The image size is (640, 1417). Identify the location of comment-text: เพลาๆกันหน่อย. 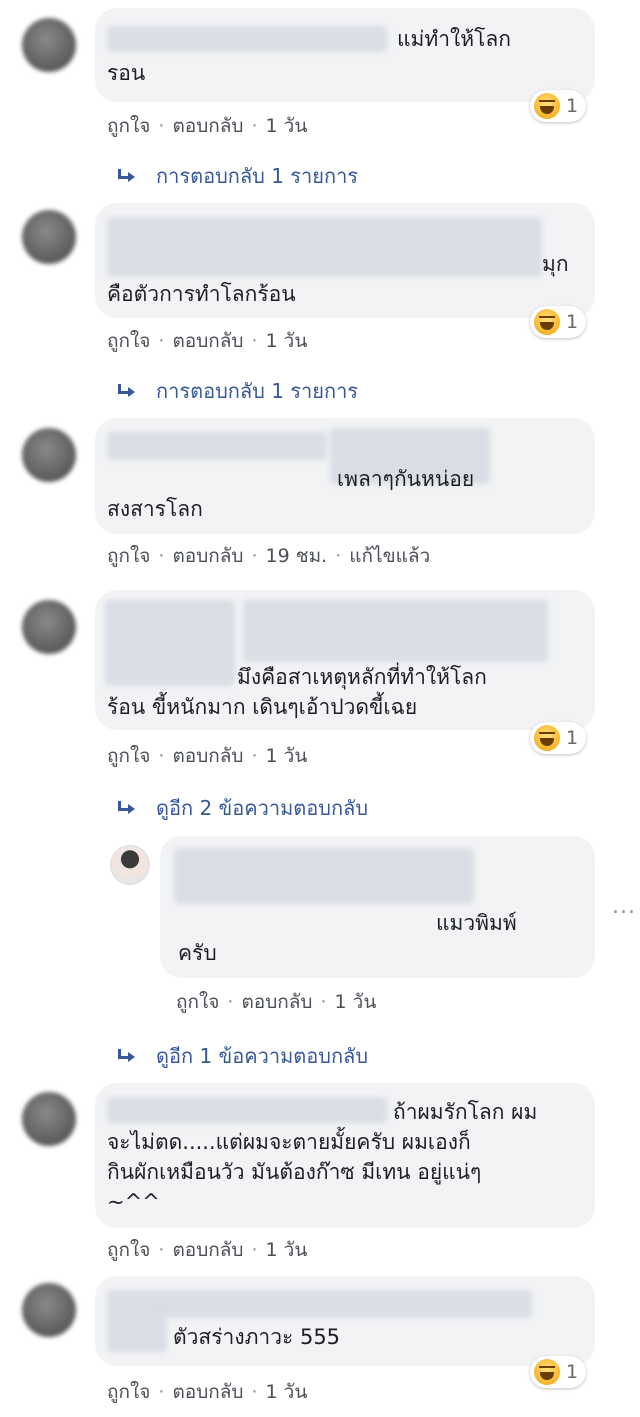
(406, 479).